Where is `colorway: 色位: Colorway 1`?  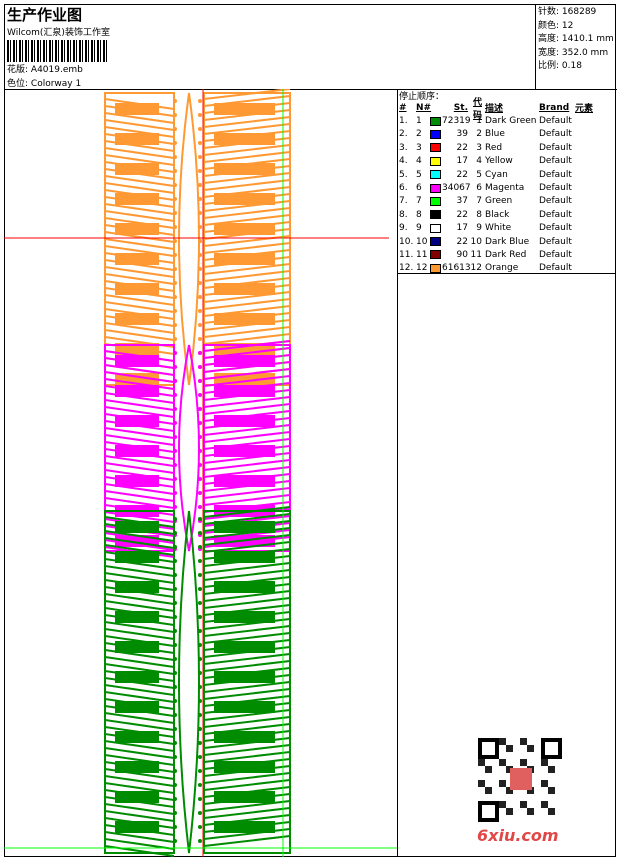 colorway: 色位: Colorway 1 is located at coordinates (44, 82).